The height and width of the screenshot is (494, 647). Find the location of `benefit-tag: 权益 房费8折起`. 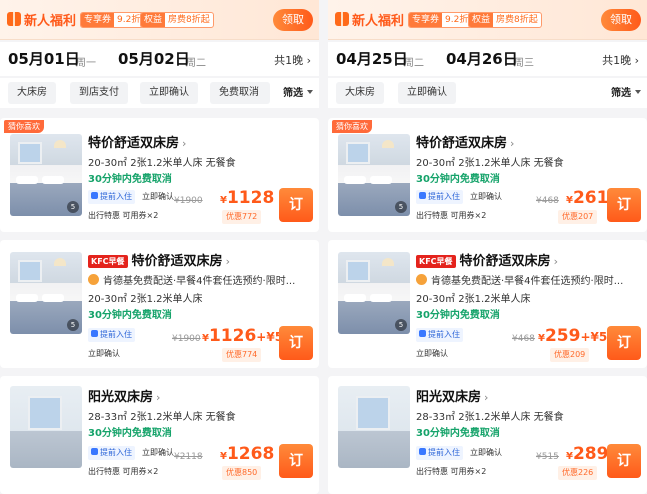

benefit-tag: 权益 房费8折起 is located at coordinates (177, 20).